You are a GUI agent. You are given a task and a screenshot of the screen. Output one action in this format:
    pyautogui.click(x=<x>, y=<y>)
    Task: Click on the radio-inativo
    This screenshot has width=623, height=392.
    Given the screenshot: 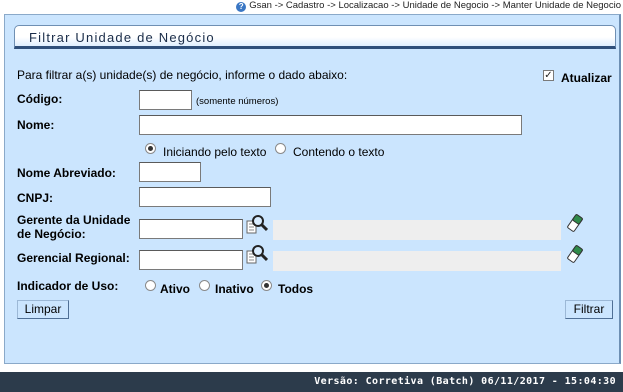 What is the action you would take?
    pyautogui.click(x=204, y=285)
    